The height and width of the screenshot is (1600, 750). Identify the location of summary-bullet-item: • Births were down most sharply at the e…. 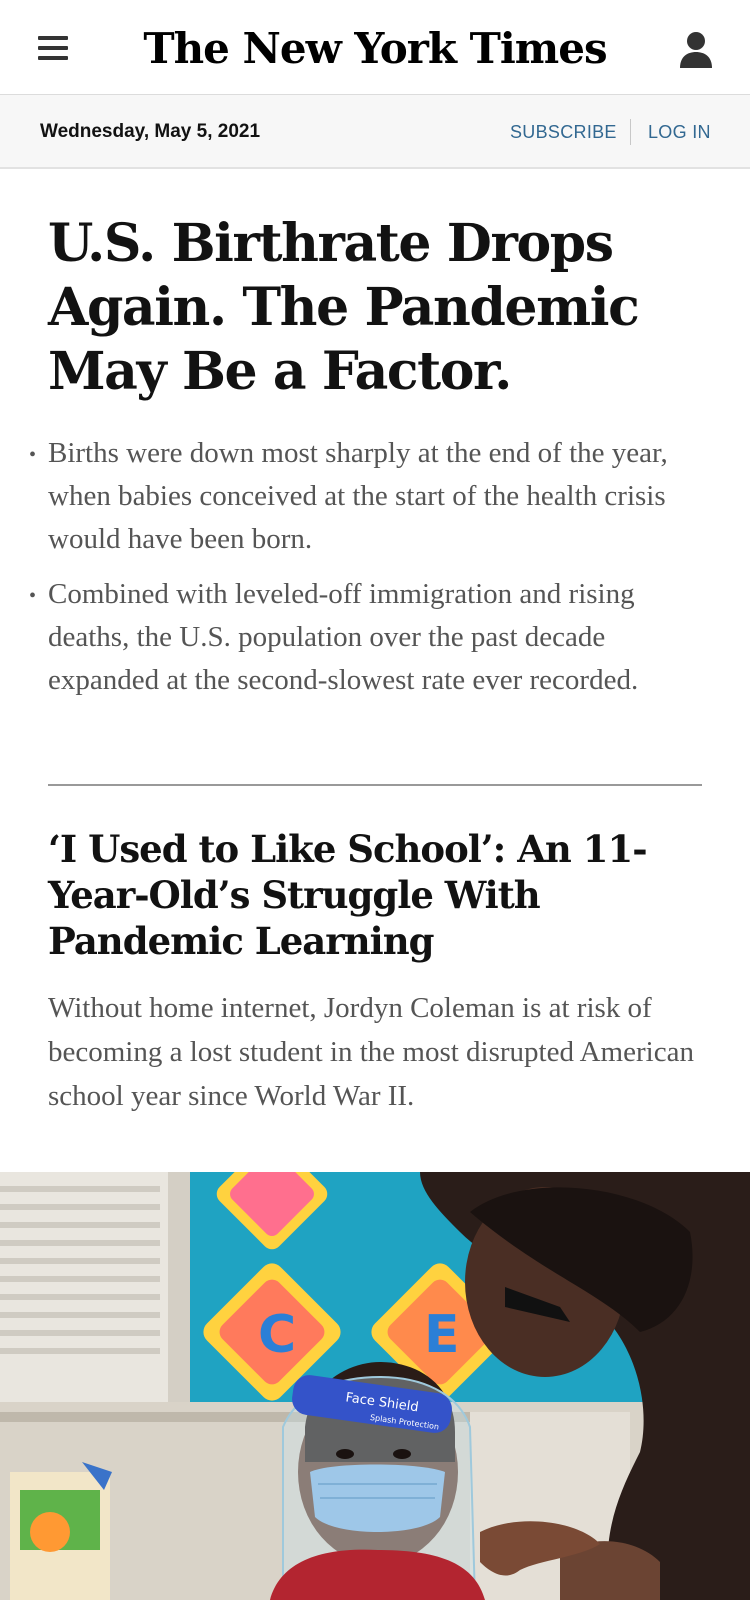
(368, 496).